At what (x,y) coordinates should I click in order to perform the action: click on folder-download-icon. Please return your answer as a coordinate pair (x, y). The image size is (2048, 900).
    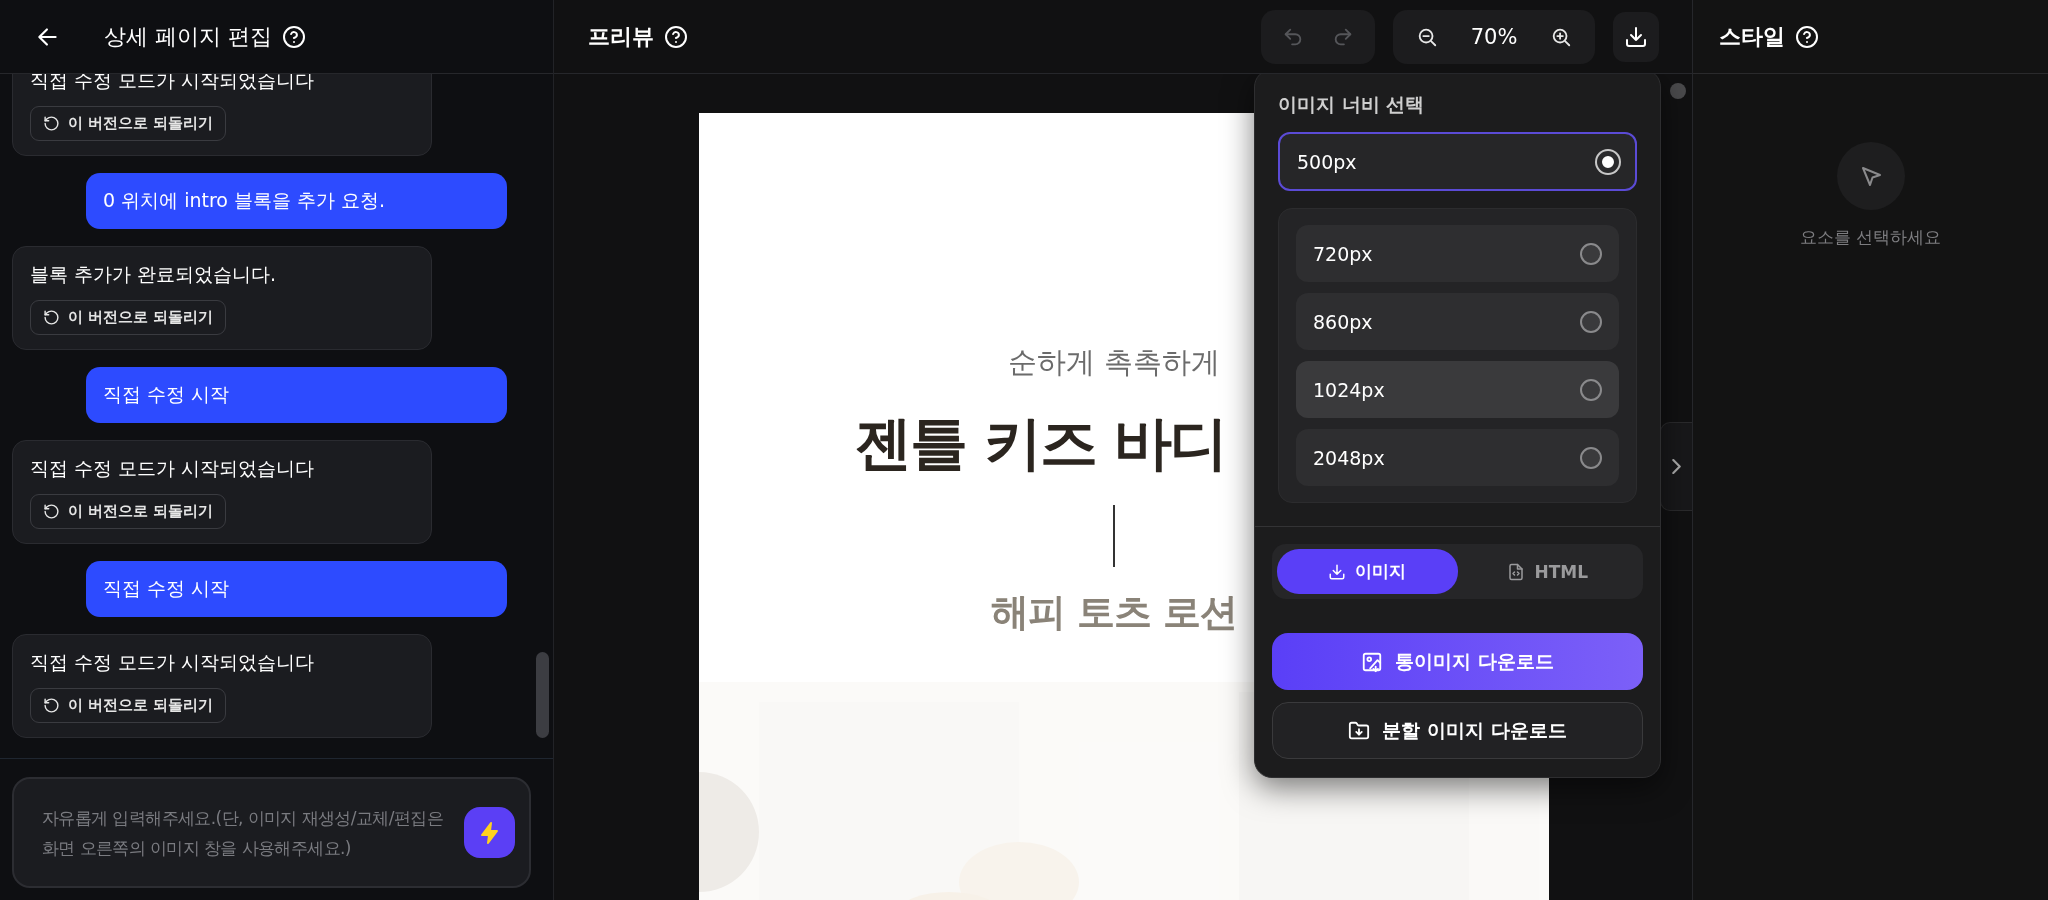
    Looking at the image, I should click on (1359, 730).